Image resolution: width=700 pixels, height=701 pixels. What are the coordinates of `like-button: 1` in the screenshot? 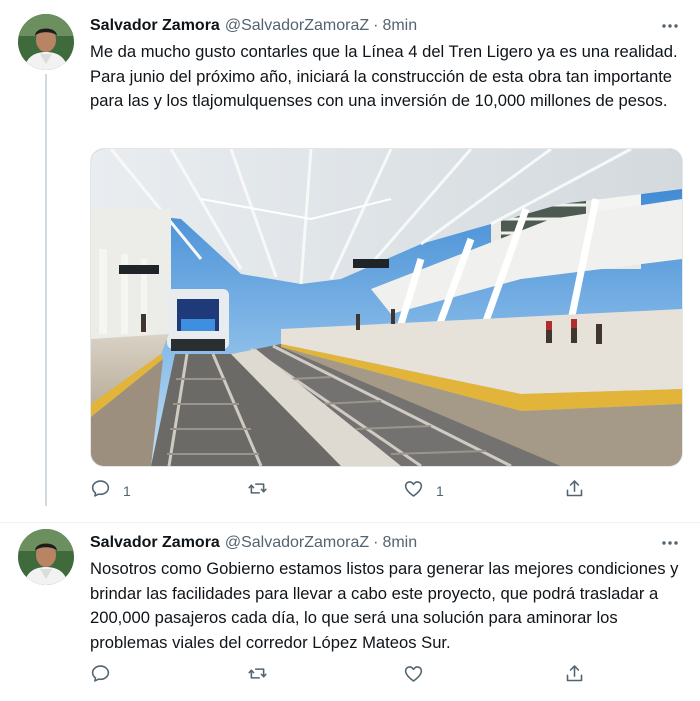 It's located at (423, 491).